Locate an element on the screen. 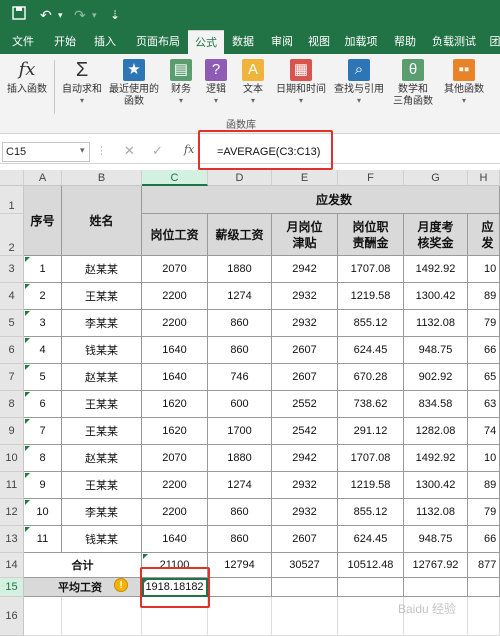 This screenshot has width=500, height=636. row-header-5: 5 is located at coordinates (12, 323).